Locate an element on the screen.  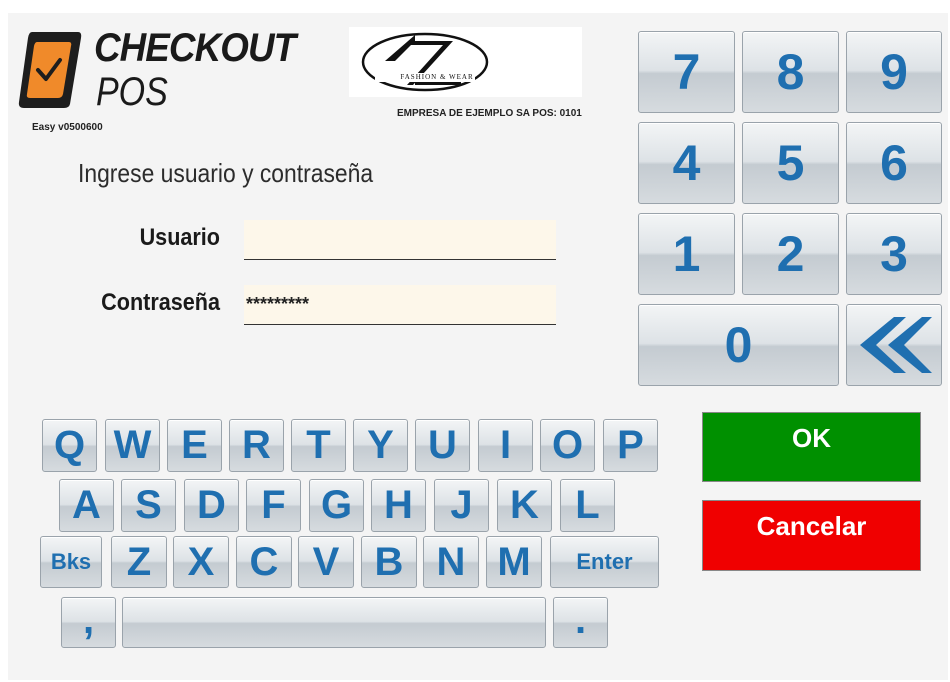
double-left-arrow-icon is located at coordinates (896, 345).